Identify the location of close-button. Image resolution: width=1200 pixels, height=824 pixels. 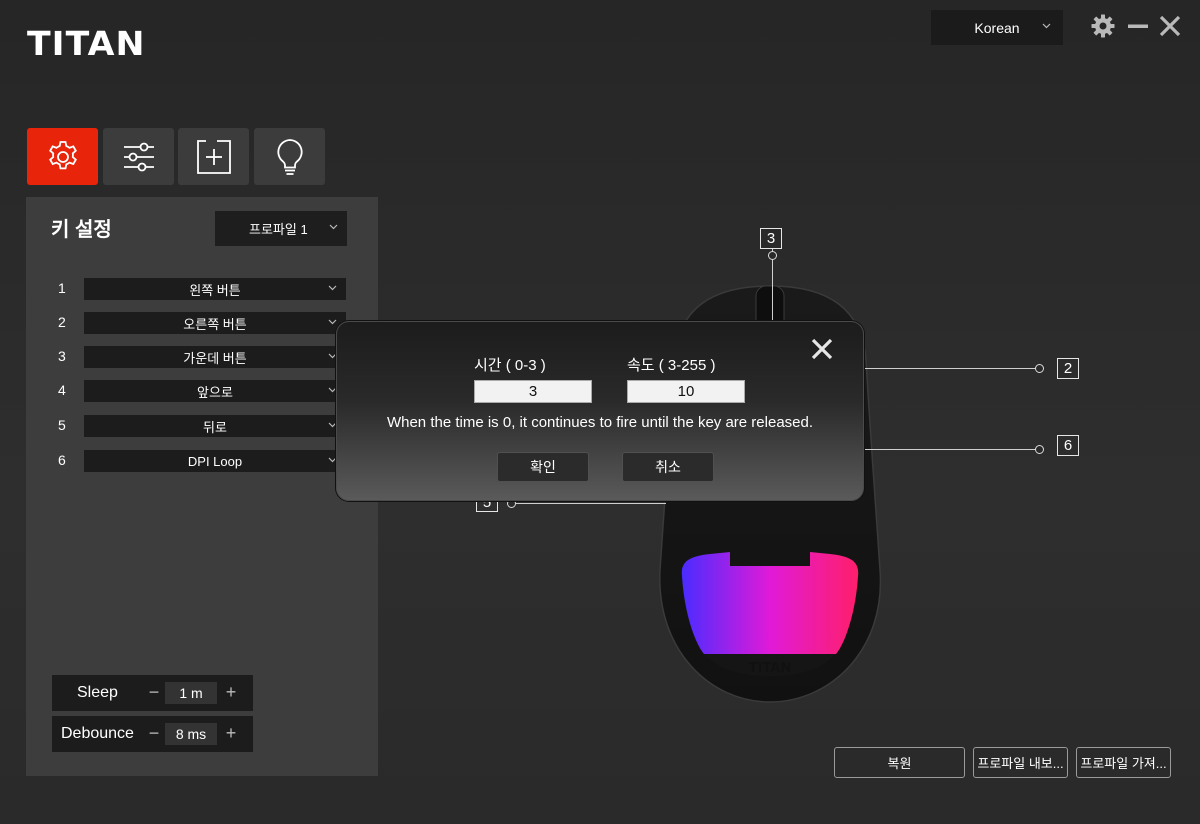
(1170, 26).